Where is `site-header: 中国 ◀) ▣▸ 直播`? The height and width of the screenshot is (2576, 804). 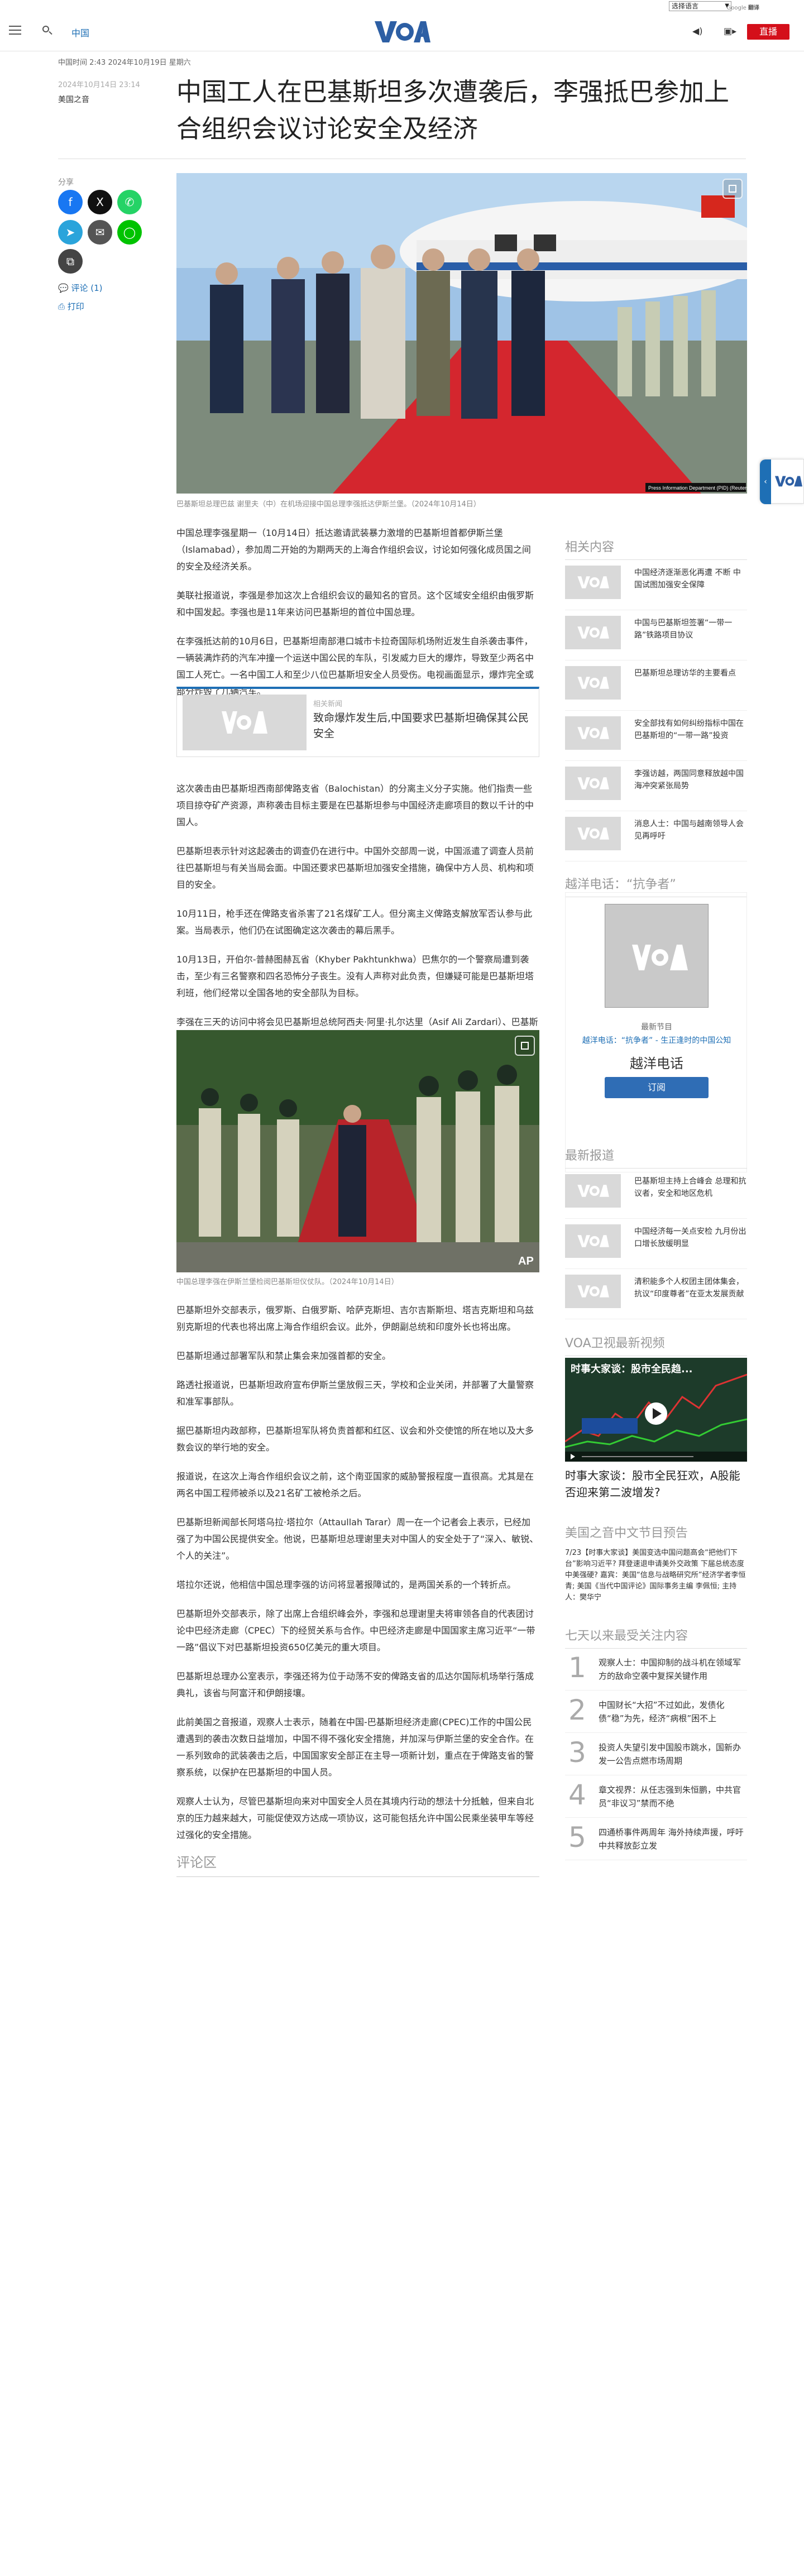
site-header: 中国 ◀) ▣▸ 直播 is located at coordinates (402, 32).